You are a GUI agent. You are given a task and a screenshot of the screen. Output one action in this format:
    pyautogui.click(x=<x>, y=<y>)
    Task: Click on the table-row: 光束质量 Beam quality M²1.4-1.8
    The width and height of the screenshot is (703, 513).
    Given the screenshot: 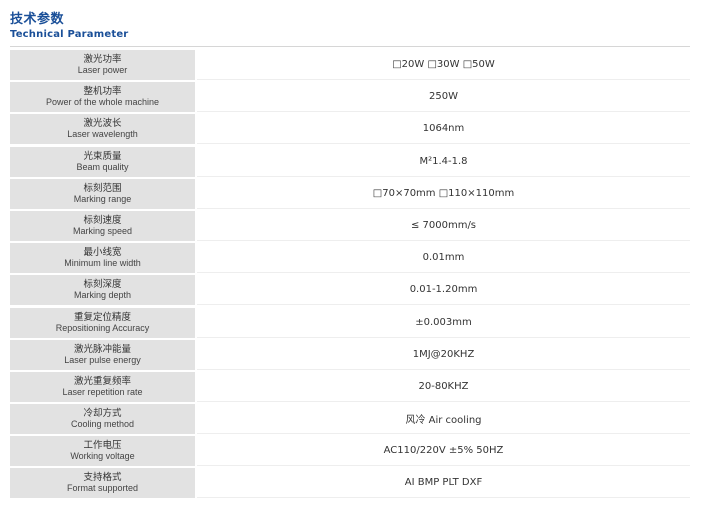 What is the action you would take?
    pyautogui.click(x=350, y=161)
    